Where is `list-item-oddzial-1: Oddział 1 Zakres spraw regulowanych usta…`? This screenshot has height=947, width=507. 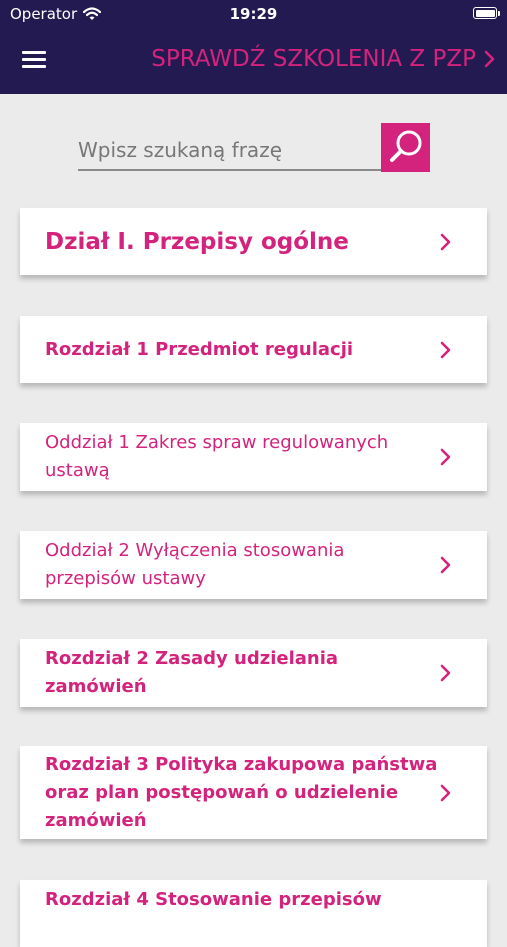
list-item-oddzial-1: Oddział 1 Zakres spraw regulowanych usta… is located at coordinates (253, 457).